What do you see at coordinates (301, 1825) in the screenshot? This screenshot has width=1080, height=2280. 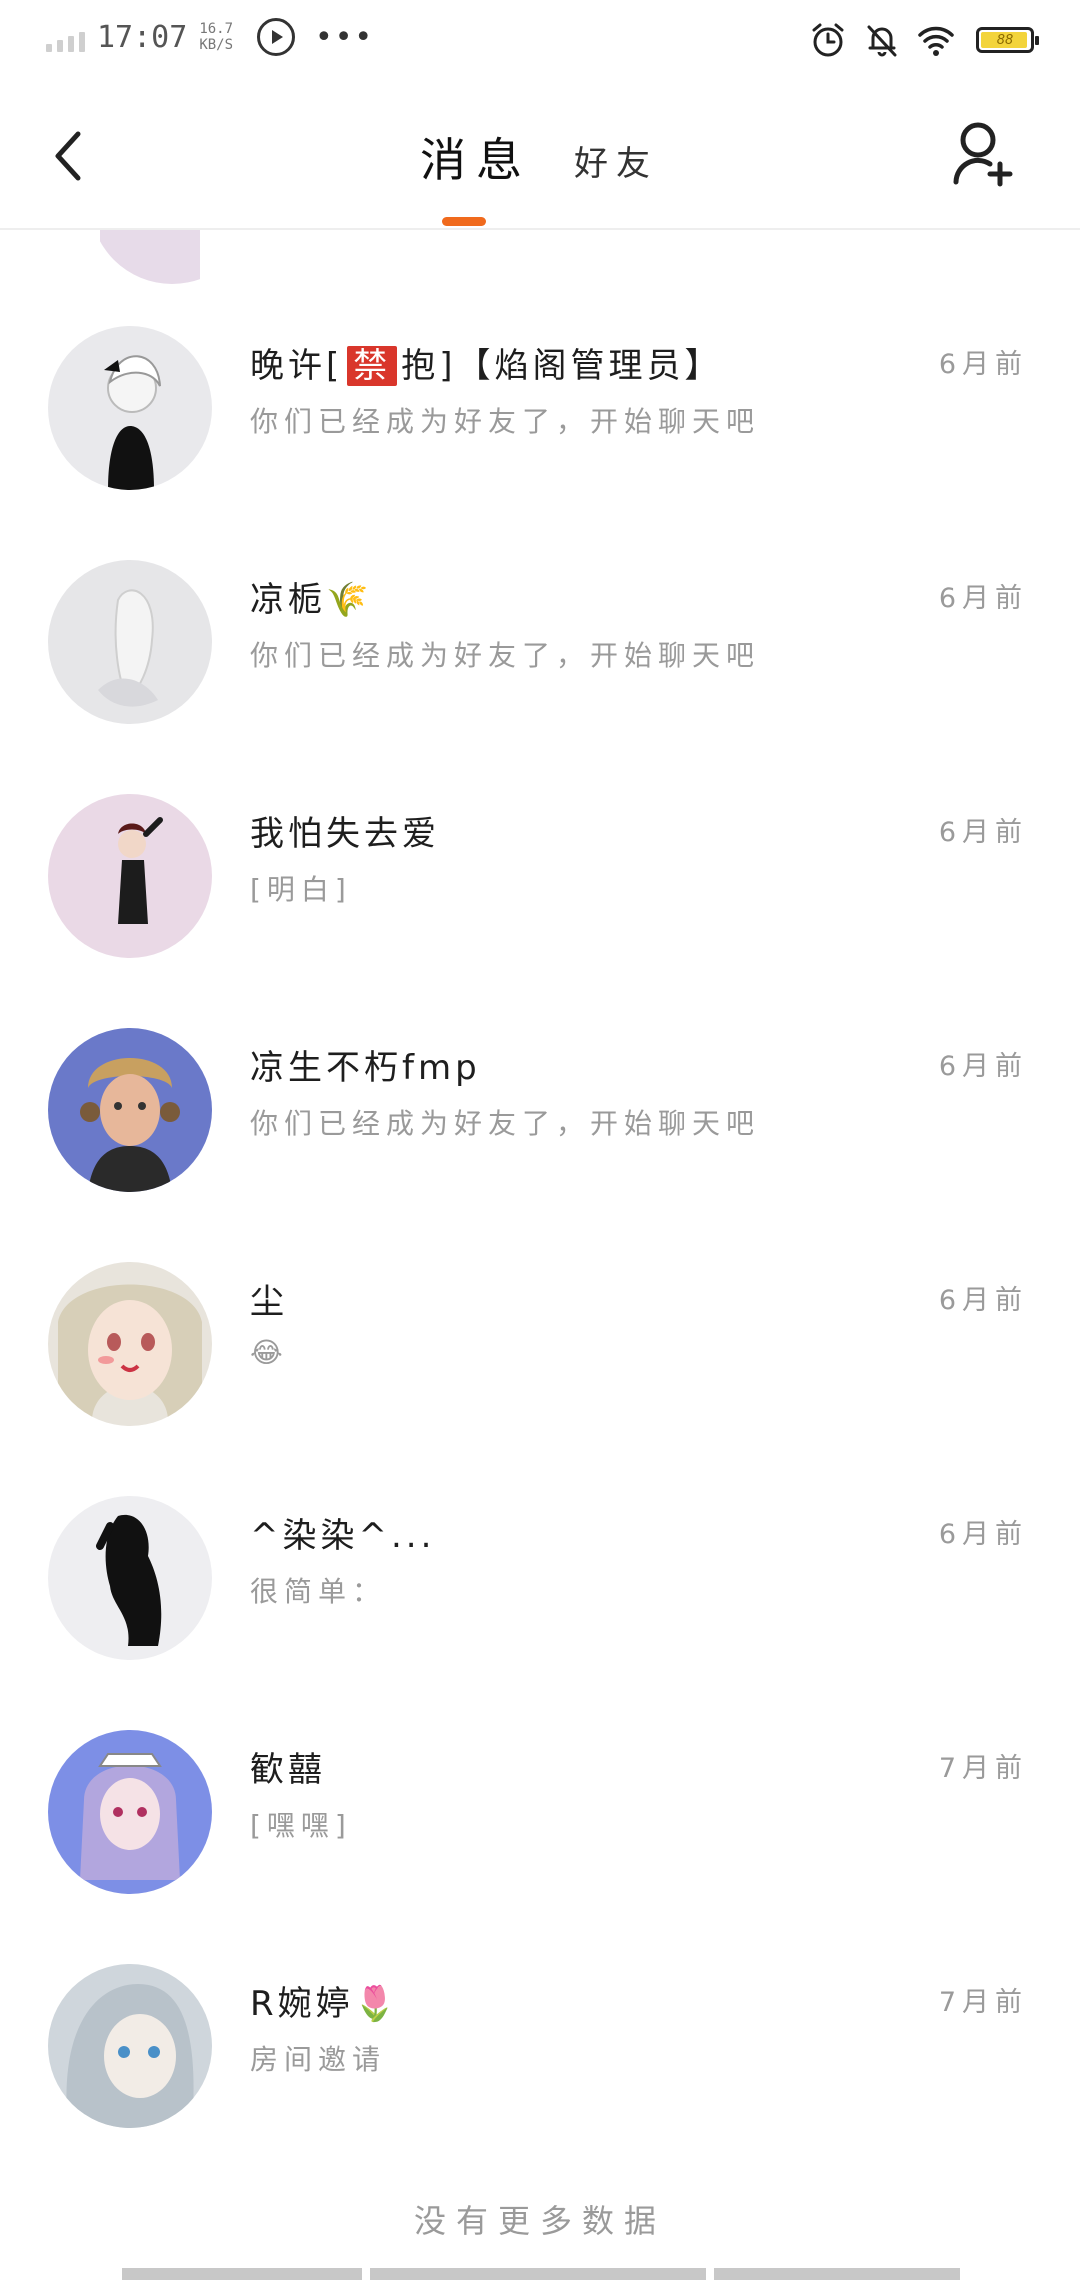 I see `message-preview: [嘿嘿]` at bounding box center [301, 1825].